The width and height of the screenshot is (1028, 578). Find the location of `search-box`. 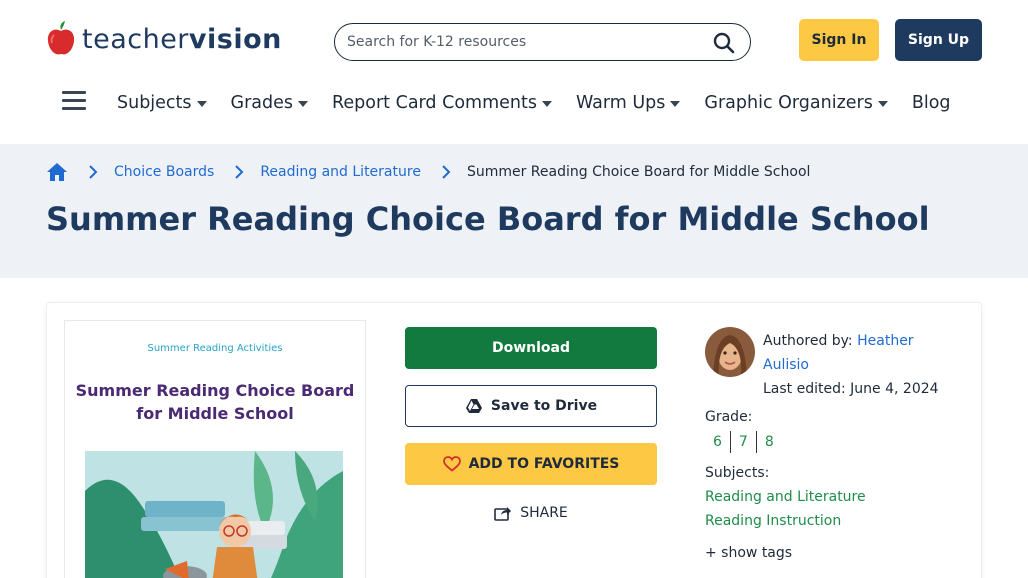

search-box is located at coordinates (542, 42).